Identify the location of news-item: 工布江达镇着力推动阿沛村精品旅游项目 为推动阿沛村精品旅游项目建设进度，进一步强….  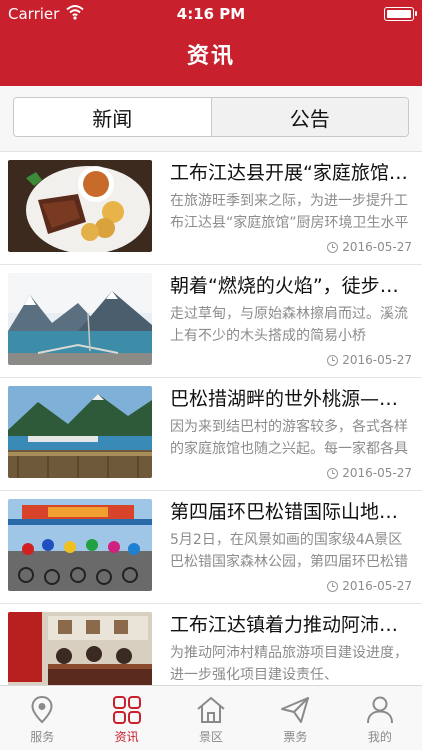
(211, 644).